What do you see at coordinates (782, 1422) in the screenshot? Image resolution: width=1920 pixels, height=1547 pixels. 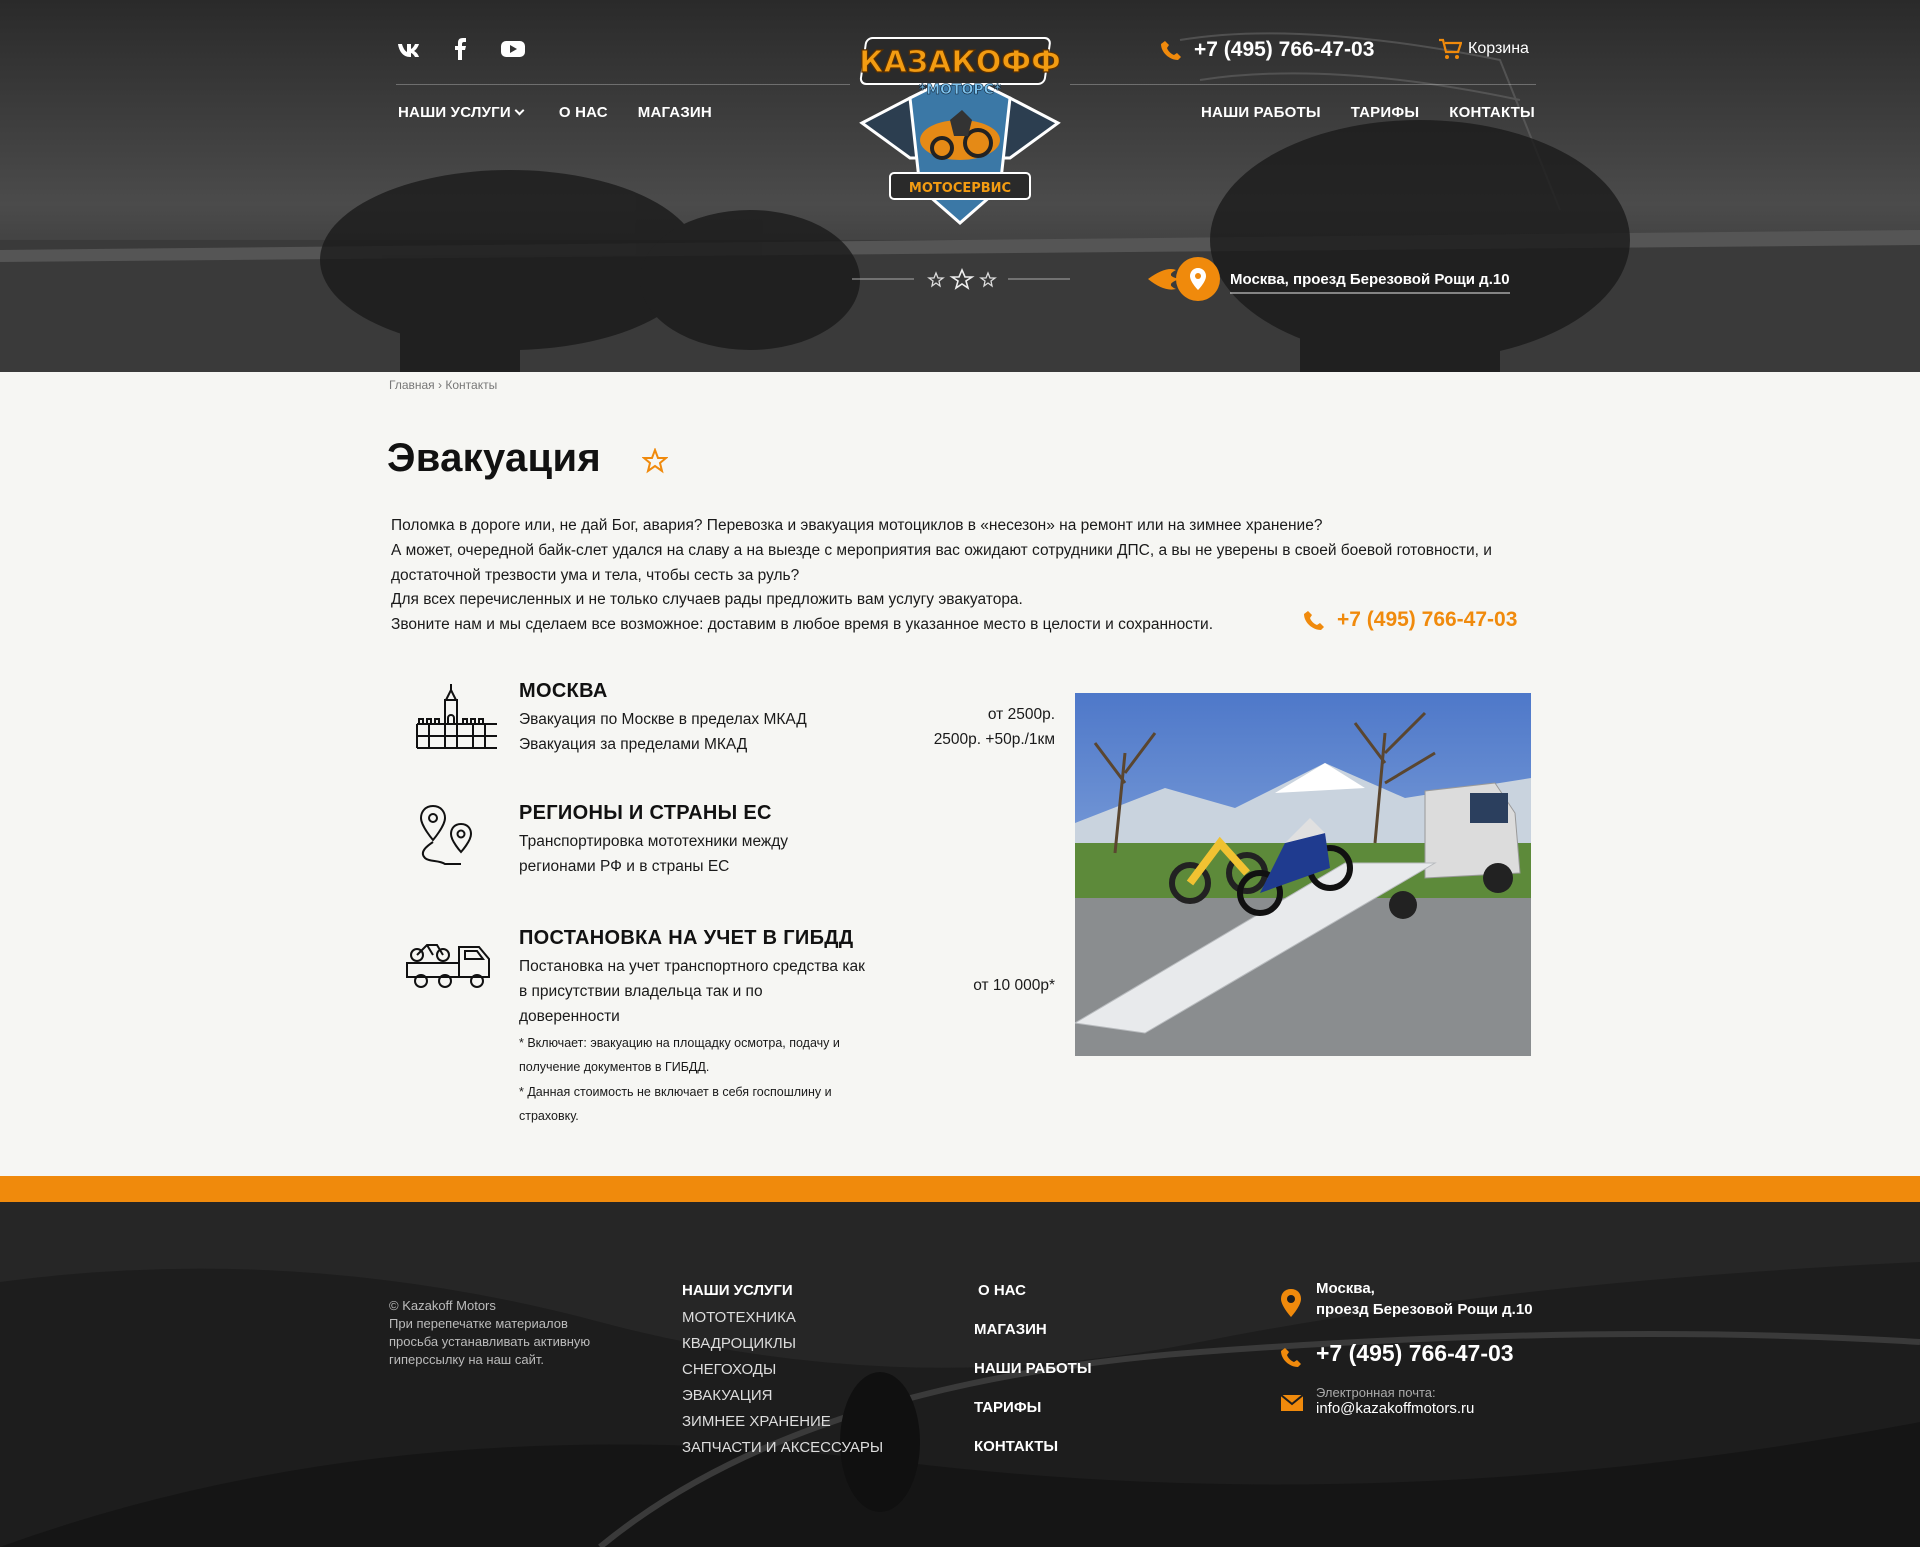 I see `footer-link-winter: ЗИМНЕЕ ХРАНЕНИЕ` at bounding box center [782, 1422].